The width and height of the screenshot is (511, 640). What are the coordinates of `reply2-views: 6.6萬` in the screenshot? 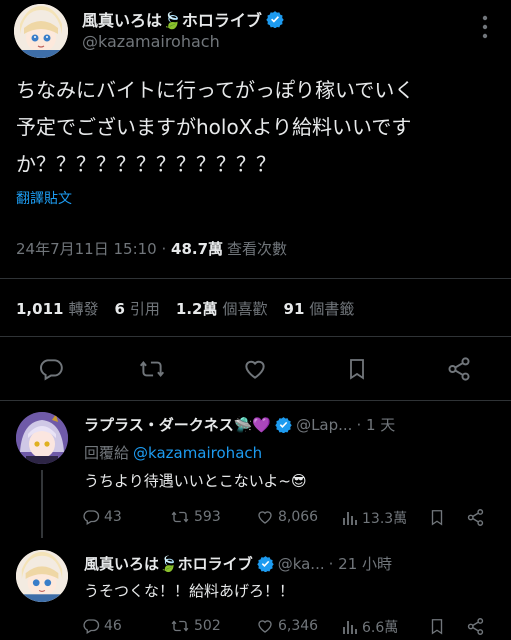 It's located at (370, 627).